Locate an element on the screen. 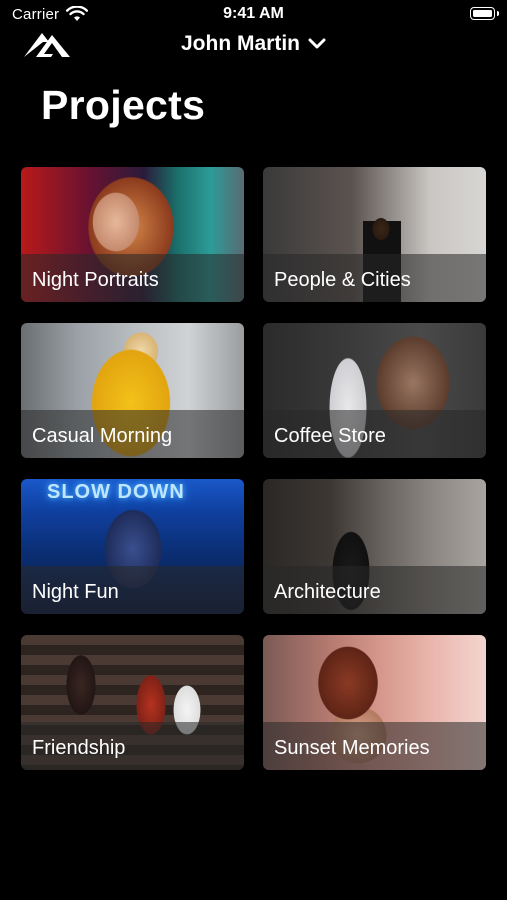 This screenshot has height=900, width=507. battery-fill is located at coordinates (482, 13).